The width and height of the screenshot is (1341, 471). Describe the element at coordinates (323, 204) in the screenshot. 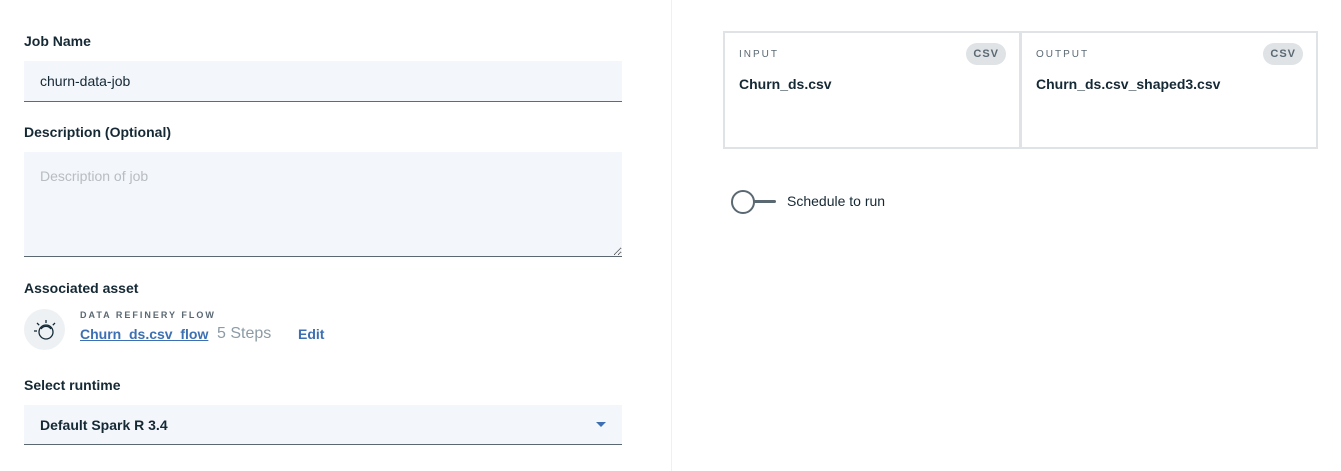

I see `description-textarea` at that location.